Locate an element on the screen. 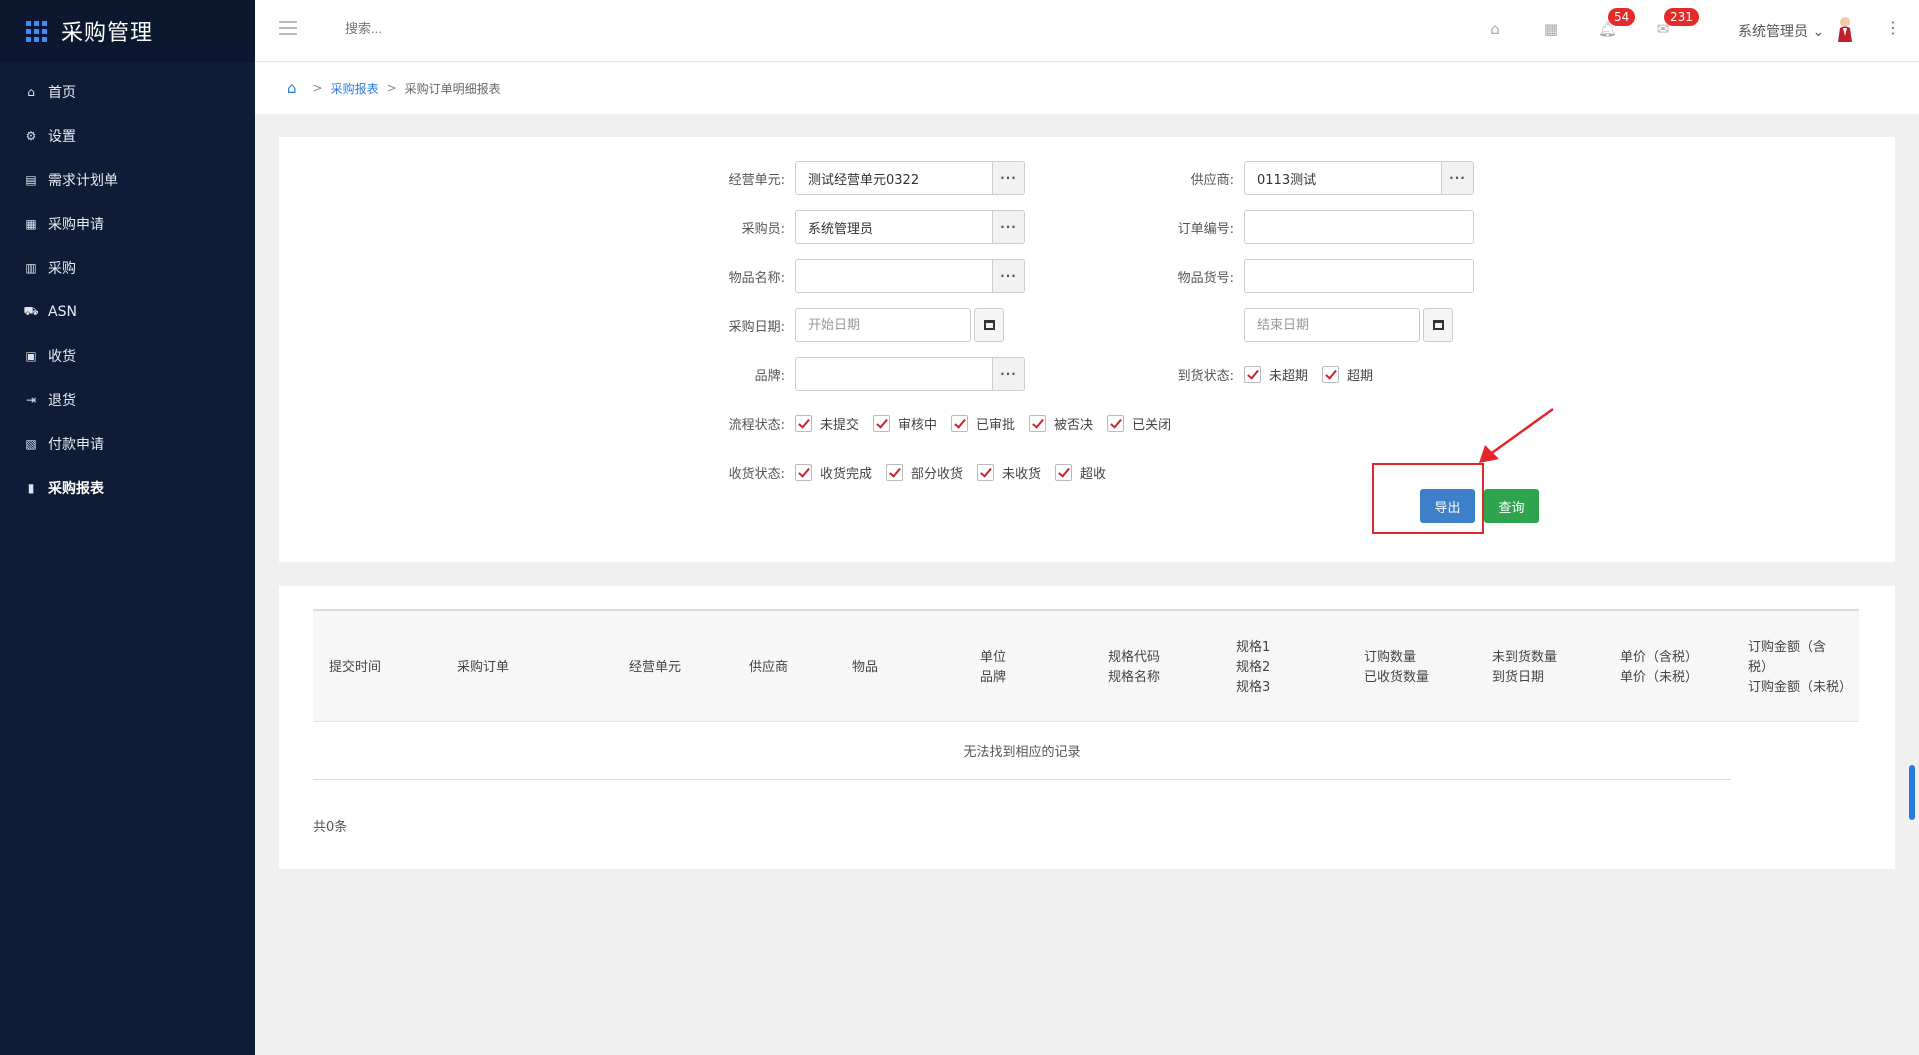  receive-status-row: 收货状态: 收货完成 部分收货 未收货 超收 is located at coordinates (915, 472).